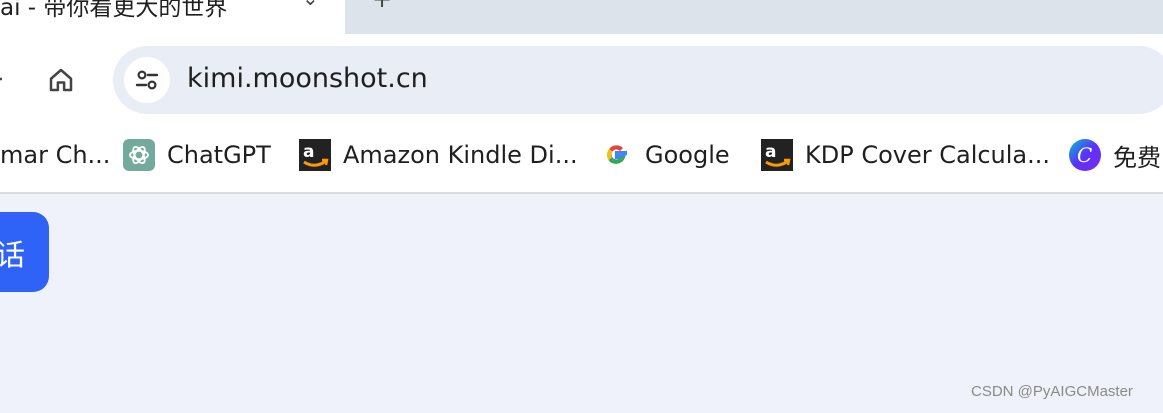 The height and width of the screenshot is (413, 1163). Describe the element at coordinates (382, 6) in the screenshot. I see `plus-icon: +` at that location.